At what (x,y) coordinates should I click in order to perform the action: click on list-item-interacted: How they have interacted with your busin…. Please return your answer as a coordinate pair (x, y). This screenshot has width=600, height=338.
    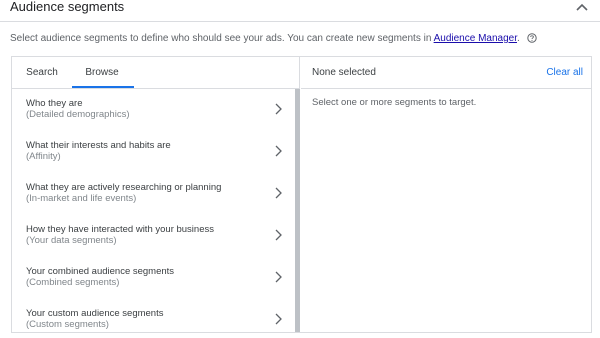
    Looking at the image, I should click on (153, 236).